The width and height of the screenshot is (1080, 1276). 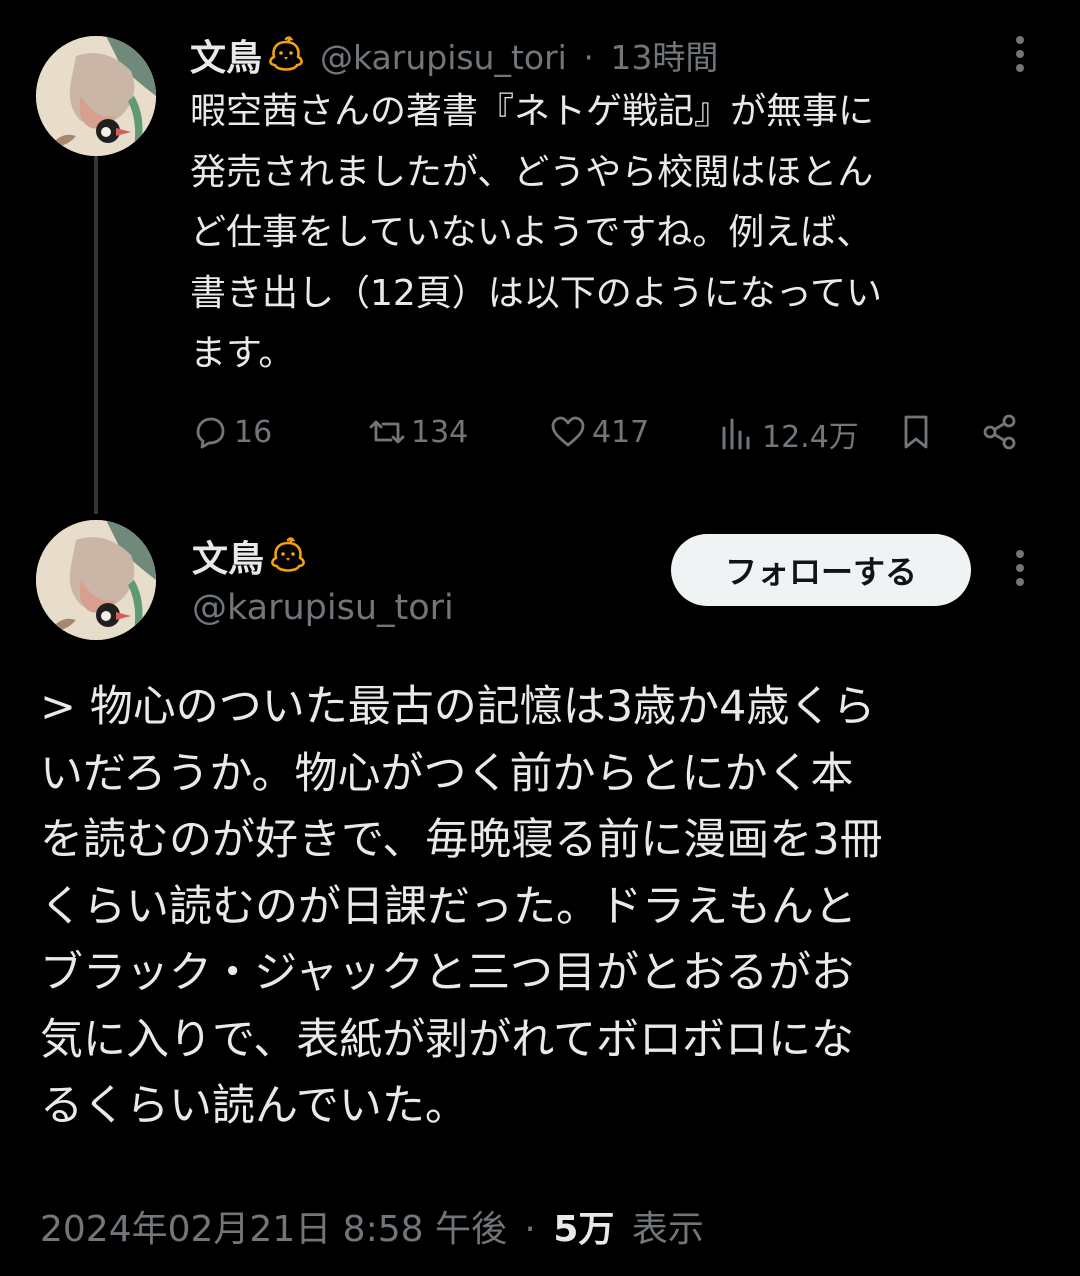 I want to click on views-count: 5万, so click(x=584, y=1229).